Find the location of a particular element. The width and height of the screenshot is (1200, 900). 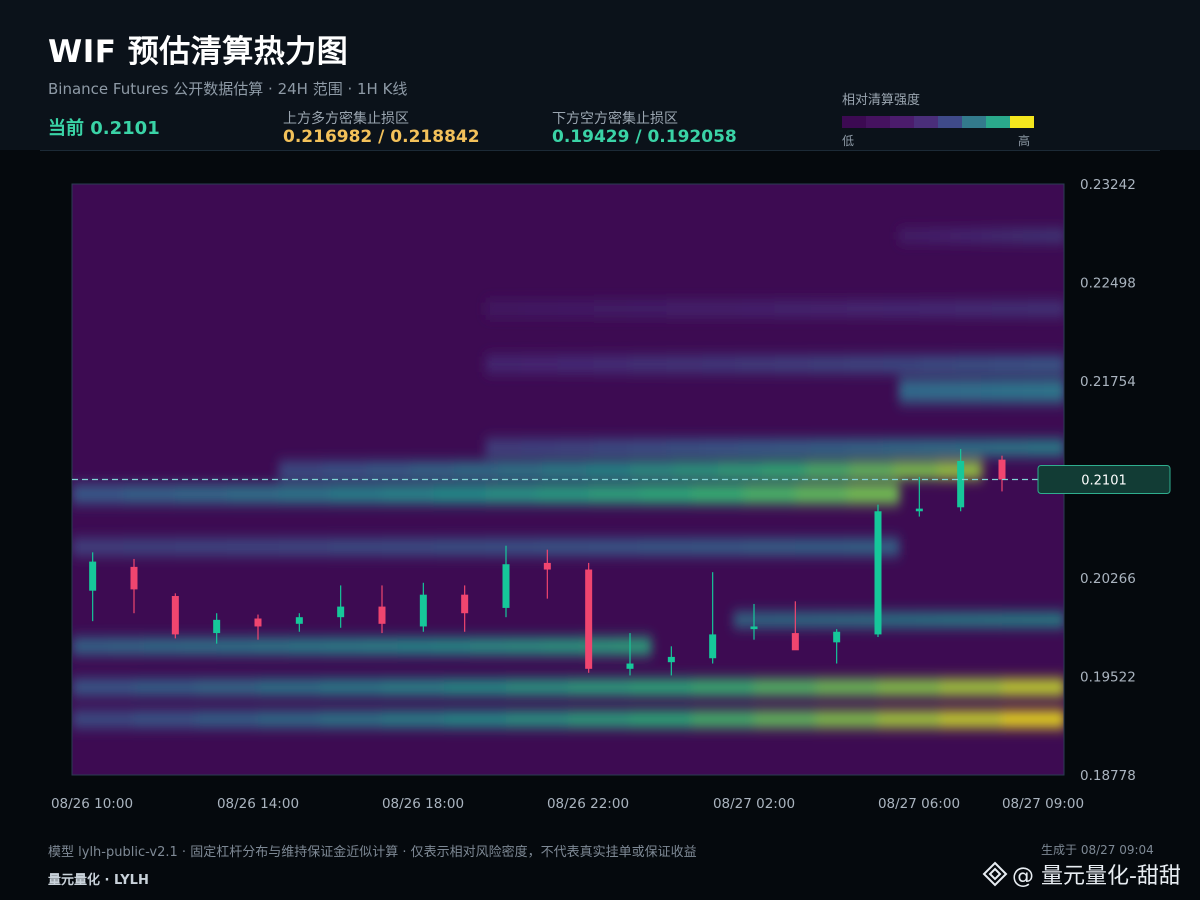

y-tick-label: 0.22498 is located at coordinates (1108, 284).